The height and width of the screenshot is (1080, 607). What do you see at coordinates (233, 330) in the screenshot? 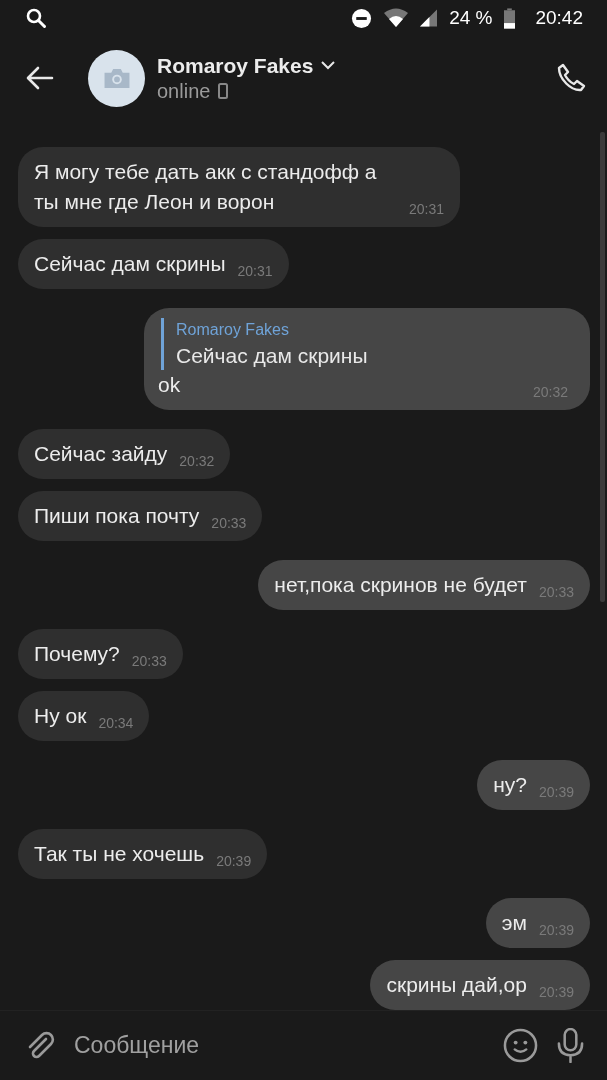
I see `quoted-author: Romaroy Fakes` at bounding box center [233, 330].